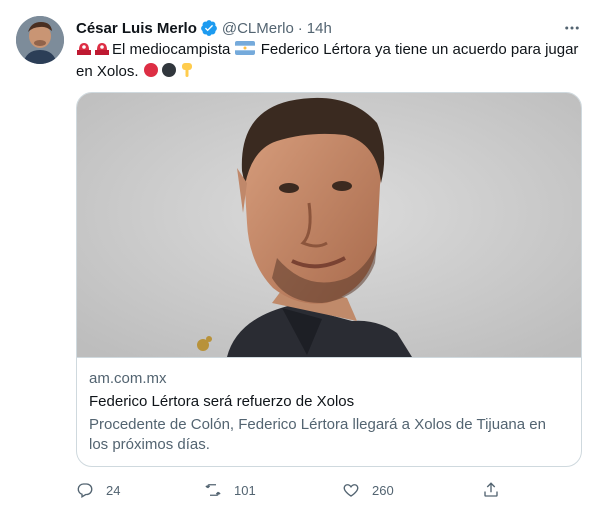 Image resolution: width=599 pixels, height=512 pixels. Describe the element at coordinates (171, 49) in the screenshot. I see `tweet-text-main: El mediocampista` at that location.